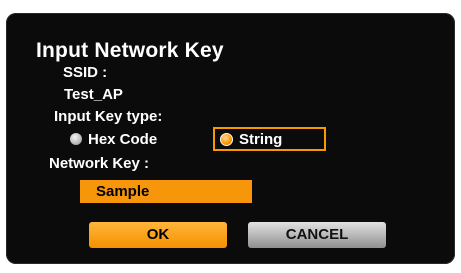 This screenshot has width=461, height=273. I want to click on radio-hex-code: Hex Code, so click(113, 139).